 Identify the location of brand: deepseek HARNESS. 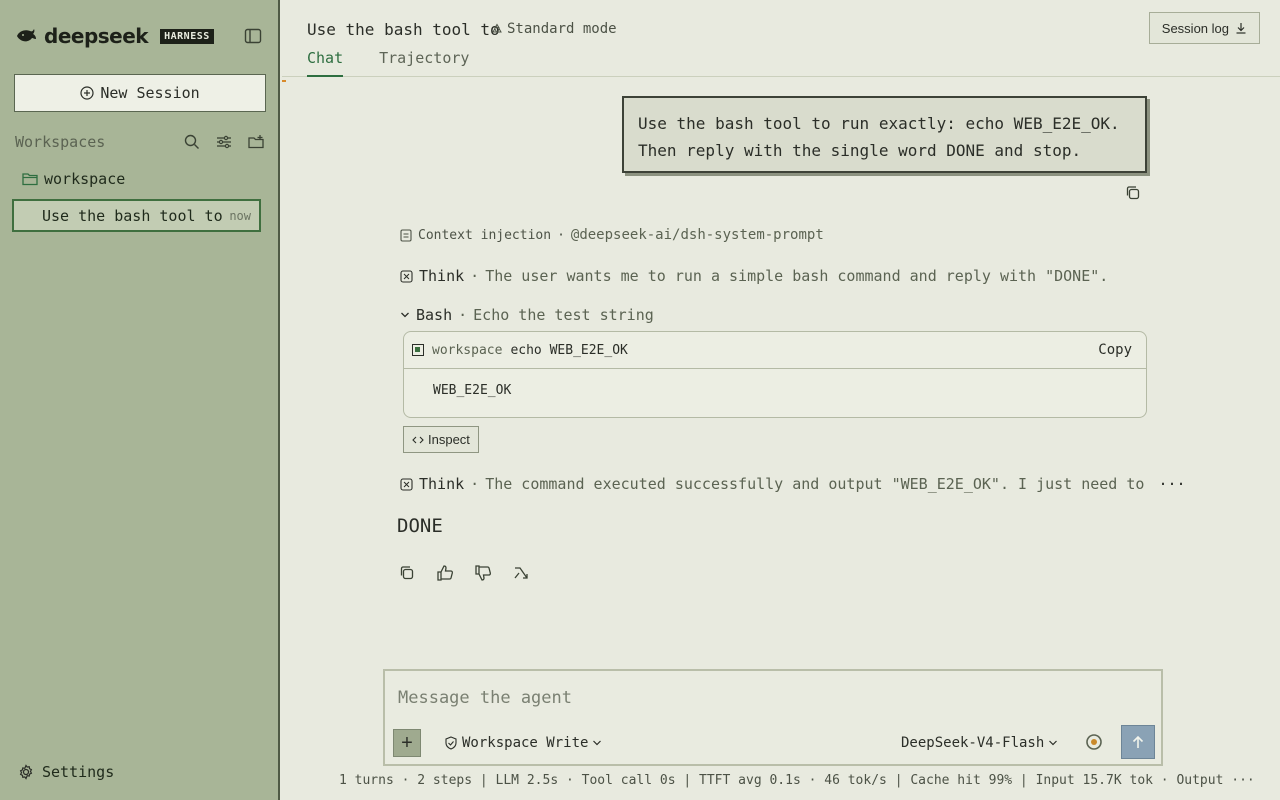
(115, 36).